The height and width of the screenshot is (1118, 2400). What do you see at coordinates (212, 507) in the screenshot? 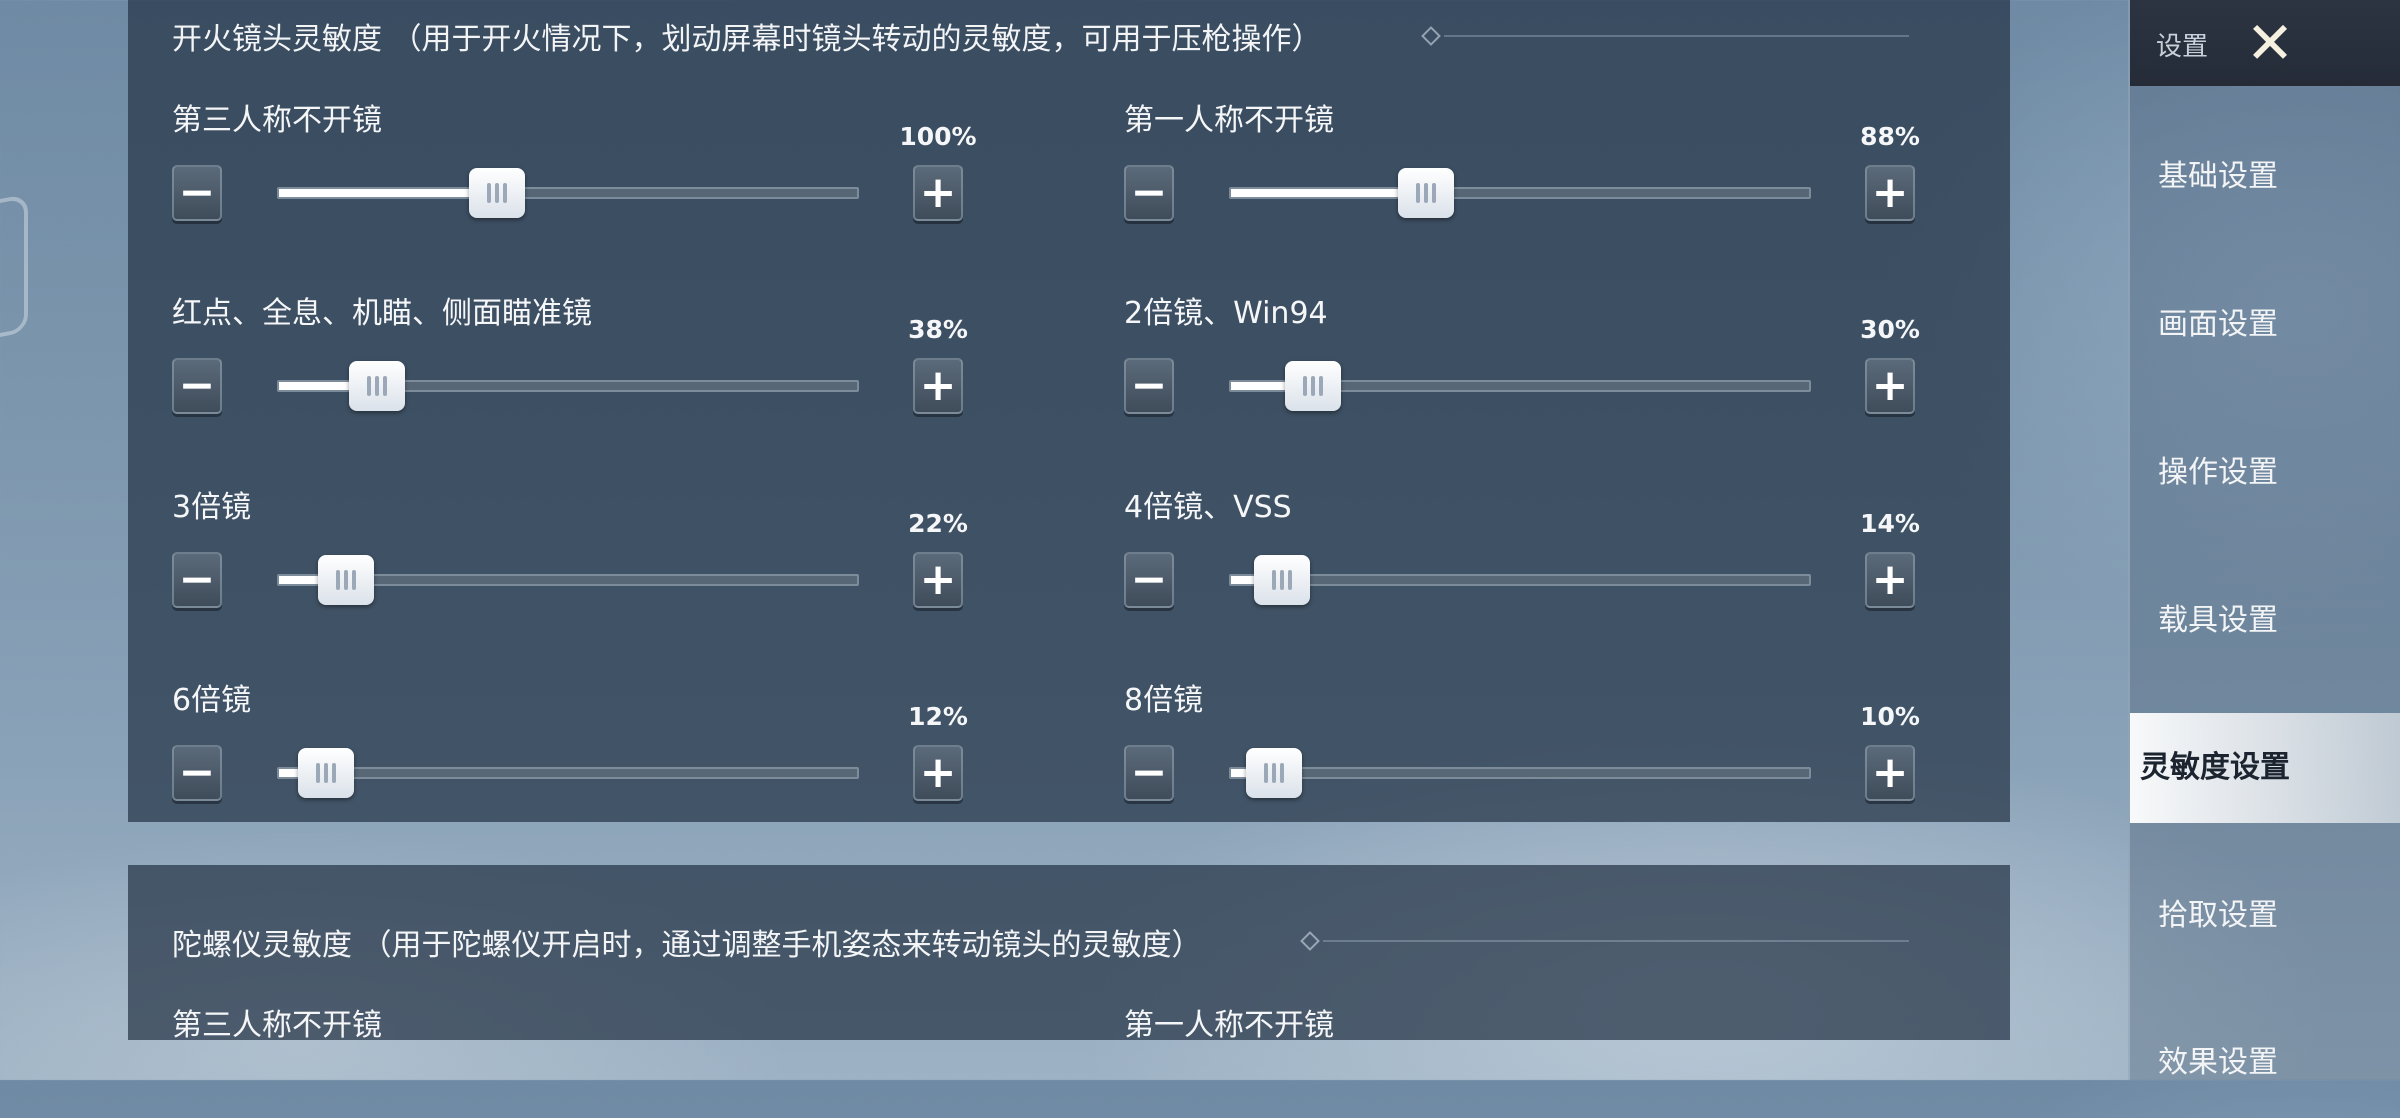
I see `slider-label: 3倍镜` at bounding box center [212, 507].